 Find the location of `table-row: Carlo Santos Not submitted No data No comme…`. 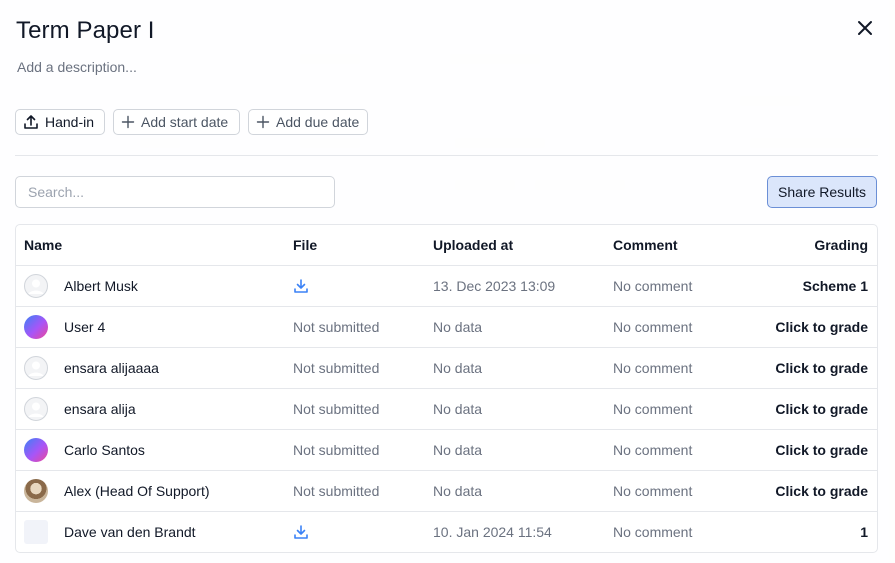

table-row: Carlo Santos Not submitted No data No comme… is located at coordinates (446, 450).